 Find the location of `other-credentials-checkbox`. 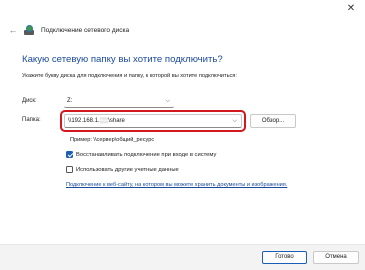

other-credentials-checkbox is located at coordinates (69, 169).